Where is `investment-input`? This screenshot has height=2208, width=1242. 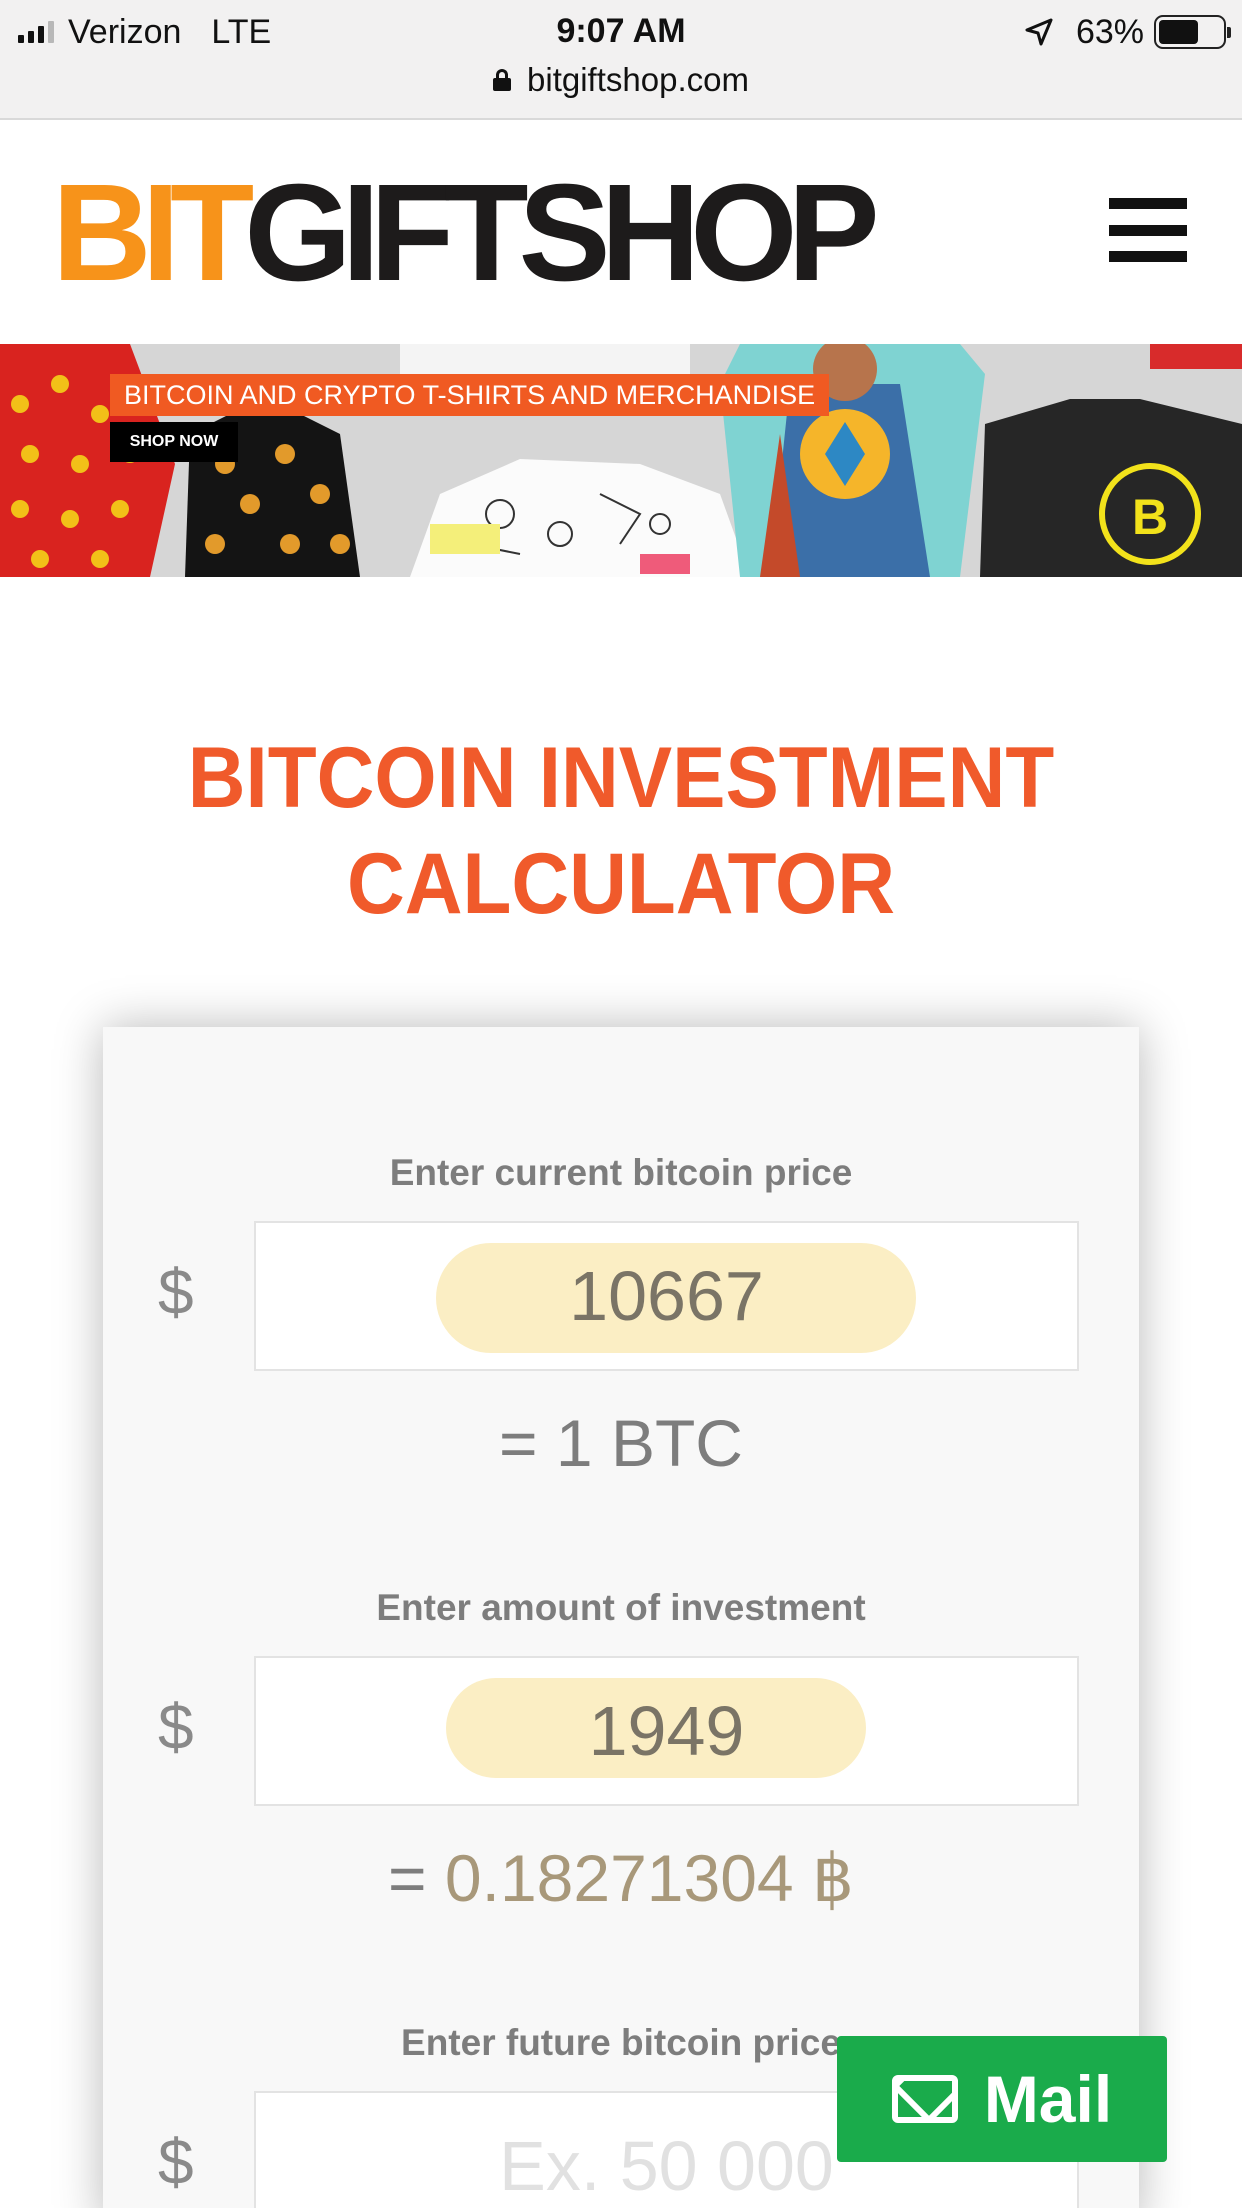
investment-input is located at coordinates (666, 1731).